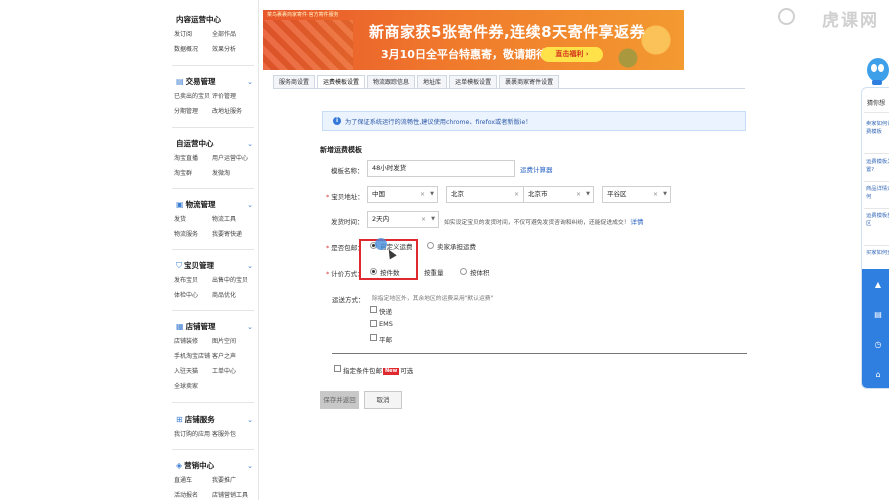 The width and height of the screenshot is (889, 500). What do you see at coordinates (636, 194) in the screenshot?
I see `district-select: 平谷区 × ▼` at bounding box center [636, 194].